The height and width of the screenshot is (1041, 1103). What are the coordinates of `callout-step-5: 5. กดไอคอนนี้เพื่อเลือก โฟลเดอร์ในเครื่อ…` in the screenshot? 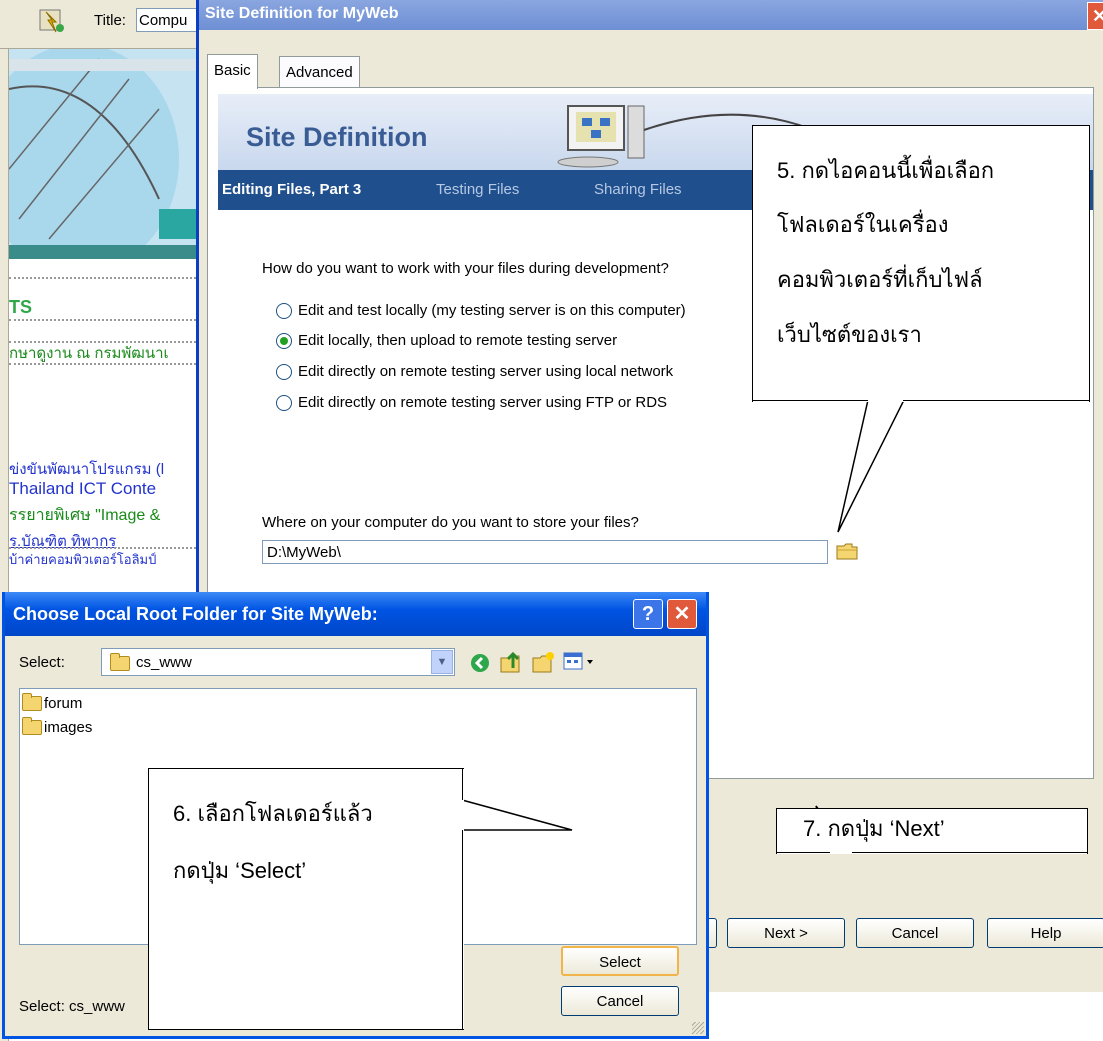 It's located at (921, 263).